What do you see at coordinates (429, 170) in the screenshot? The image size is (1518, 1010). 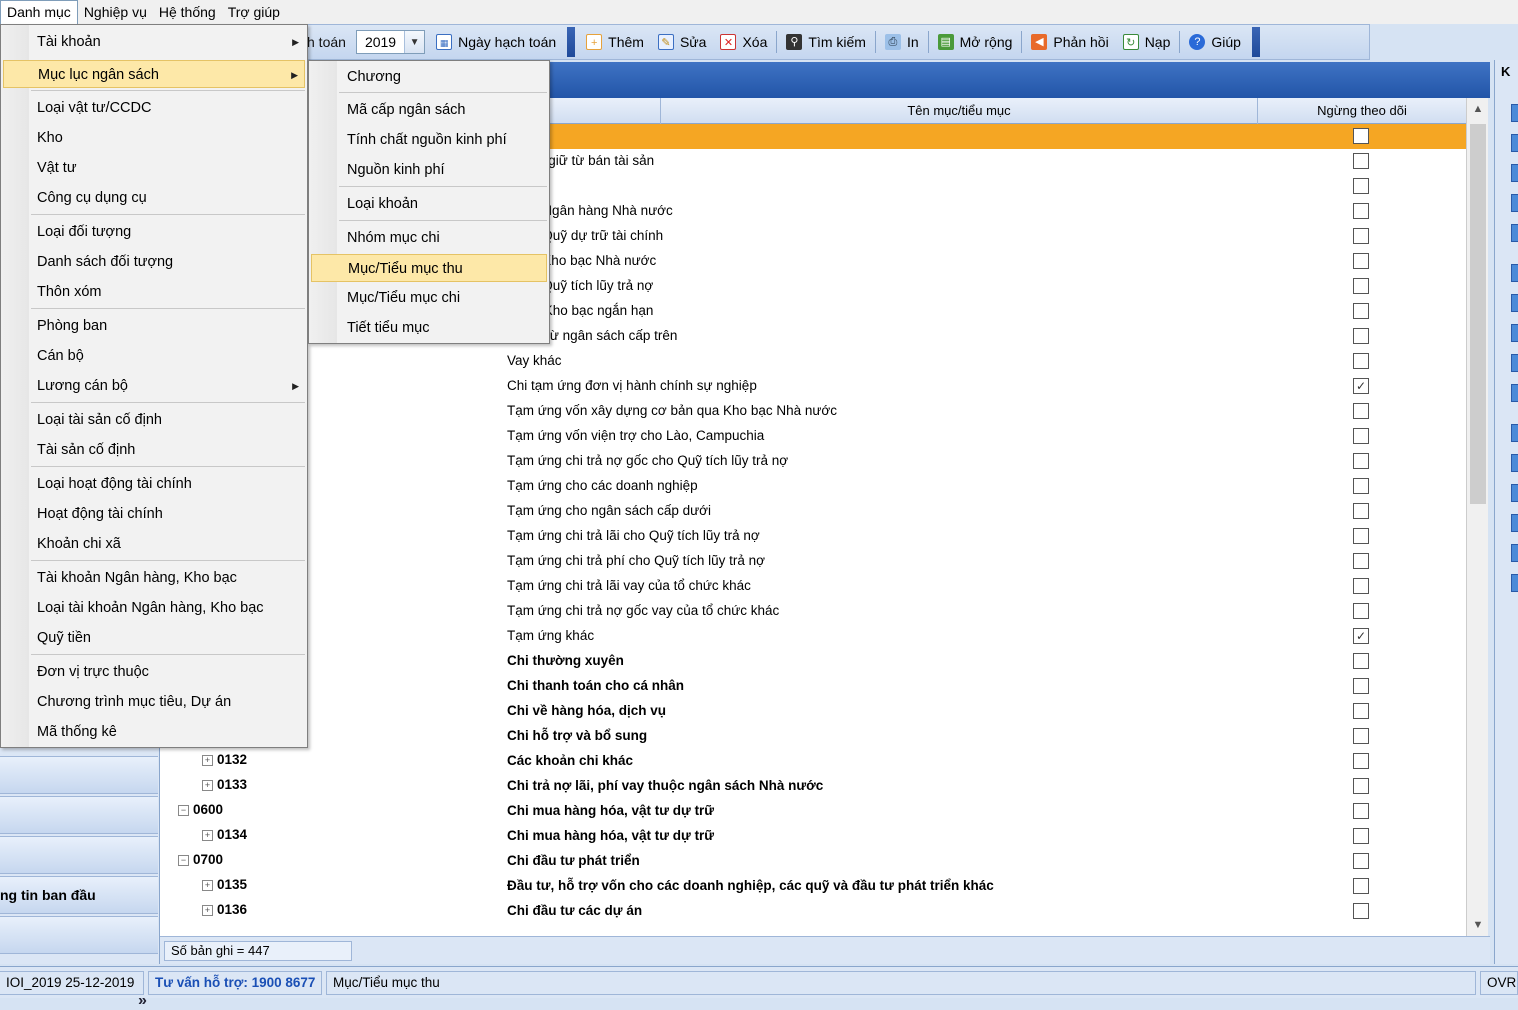 I see `submenu-item: Nguồn kinh phí` at bounding box center [429, 170].